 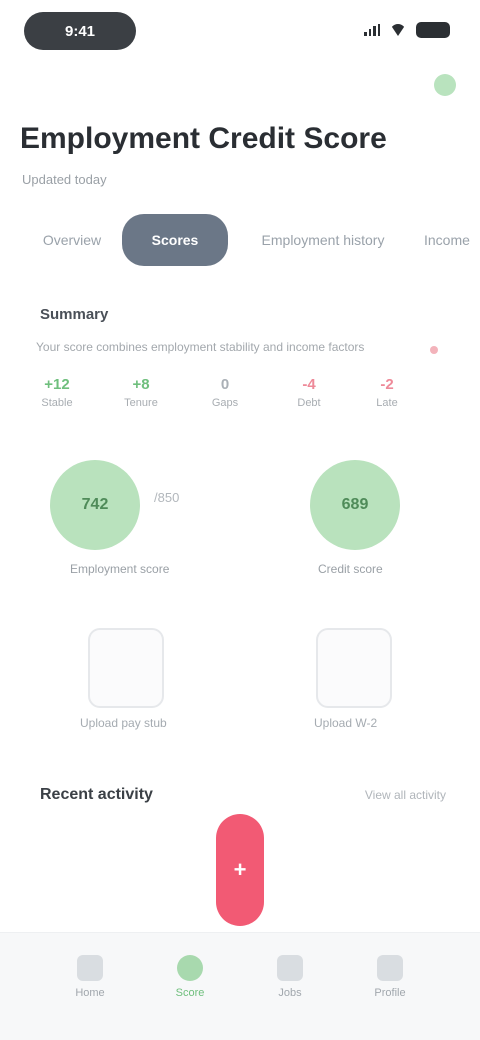 I want to click on nav-label: Jobs, so click(x=290, y=993).